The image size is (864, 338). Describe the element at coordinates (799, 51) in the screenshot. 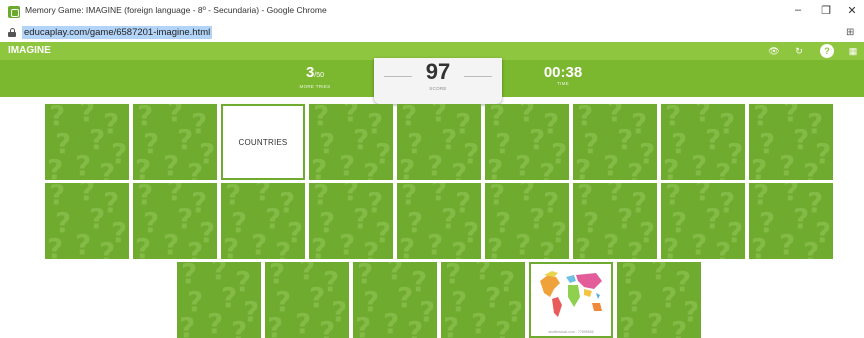

I see `restart-icon: ↻` at that location.